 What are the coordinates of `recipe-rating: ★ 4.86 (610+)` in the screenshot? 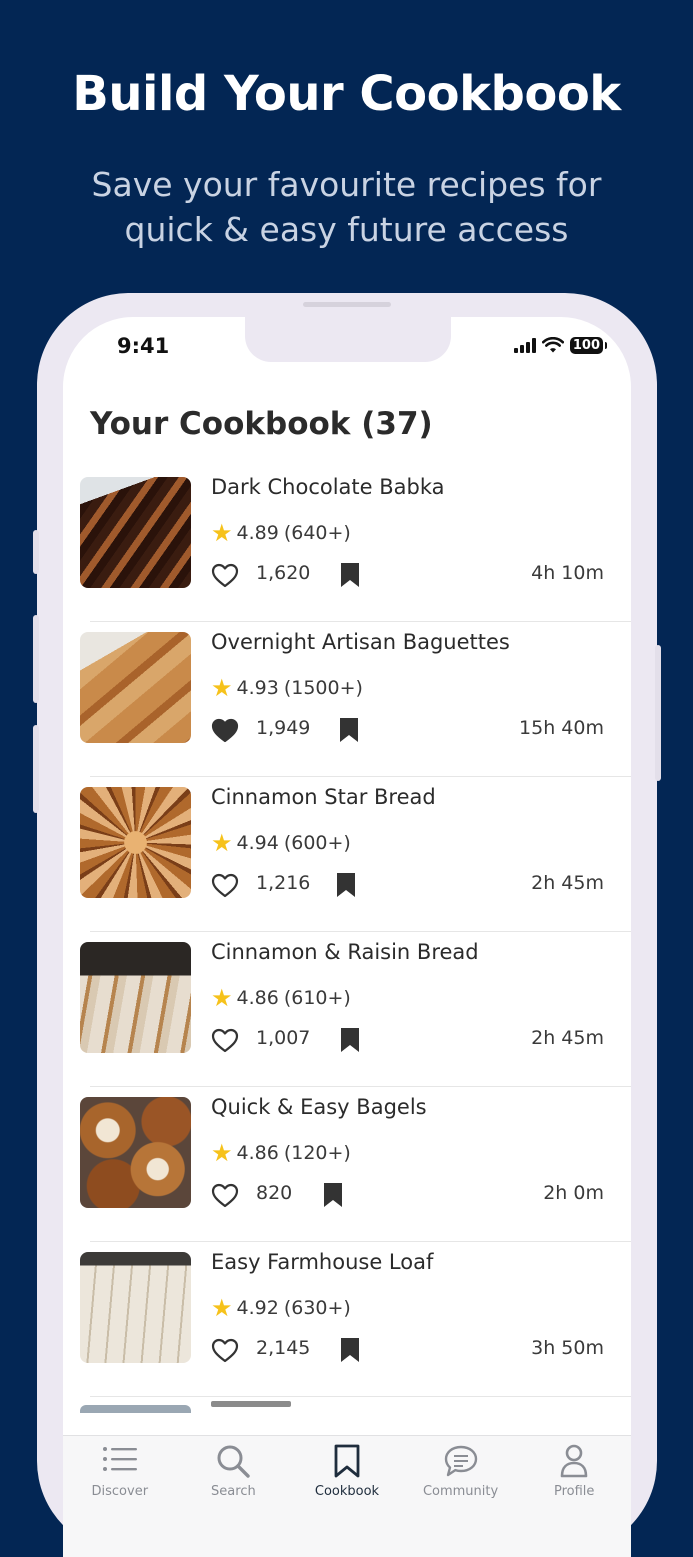 It's located at (281, 998).